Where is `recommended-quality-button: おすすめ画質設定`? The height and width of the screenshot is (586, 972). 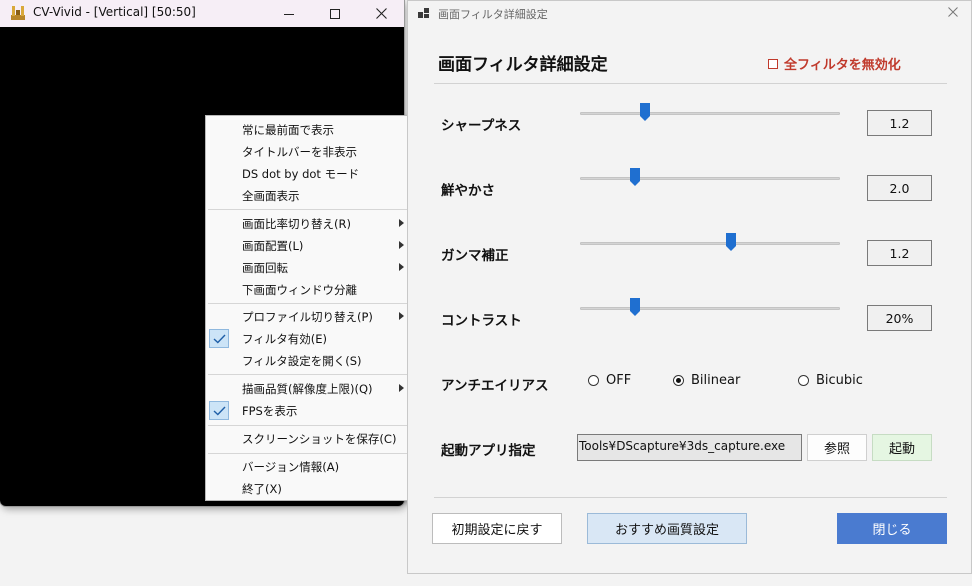 recommended-quality-button: おすすめ画質設定 is located at coordinates (667, 528).